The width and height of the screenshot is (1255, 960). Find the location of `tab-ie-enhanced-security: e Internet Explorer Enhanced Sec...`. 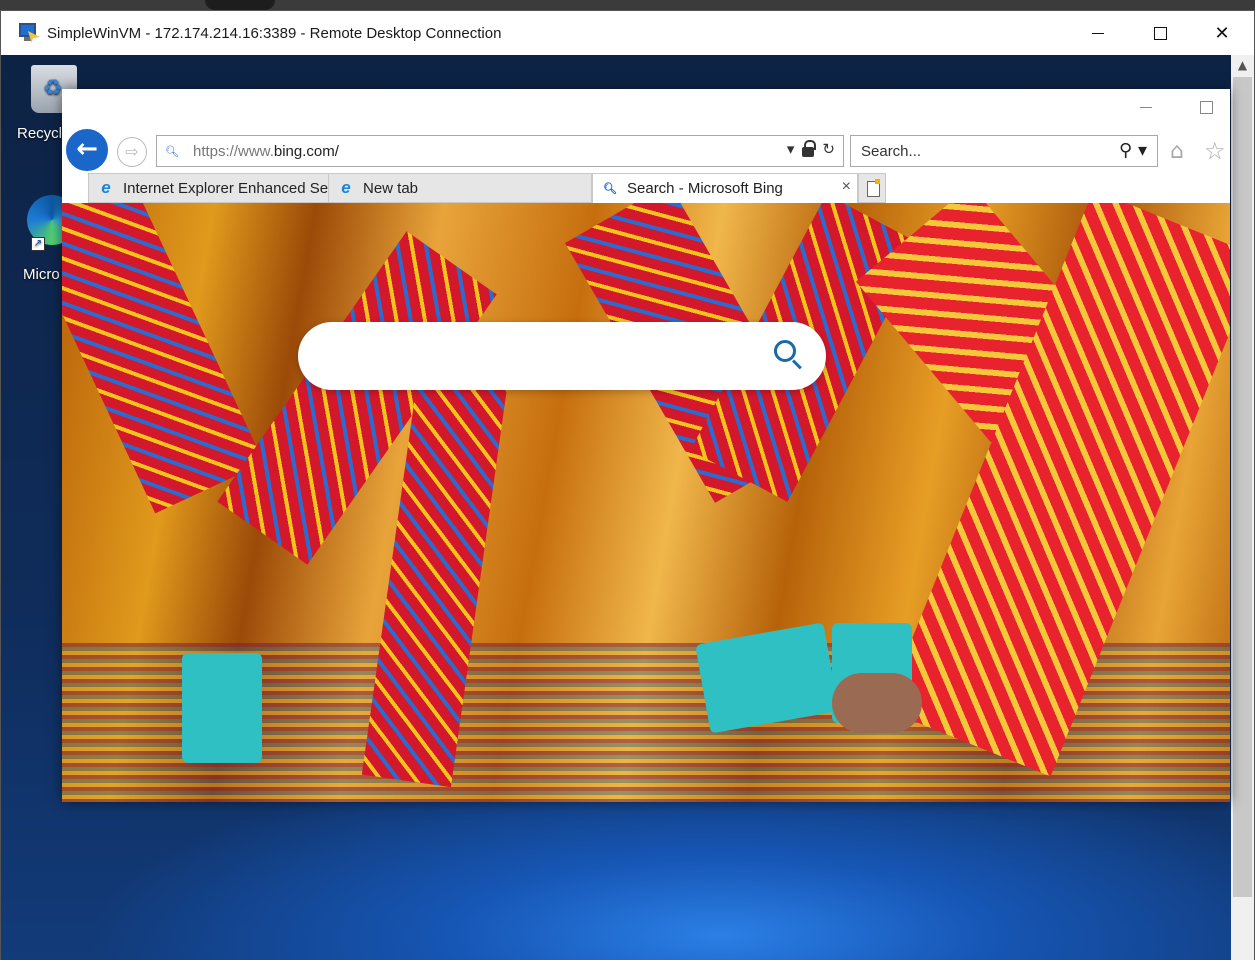

tab-ie-enhanced-security: e Internet Explorer Enhanced Sec... is located at coordinates (221, 188).